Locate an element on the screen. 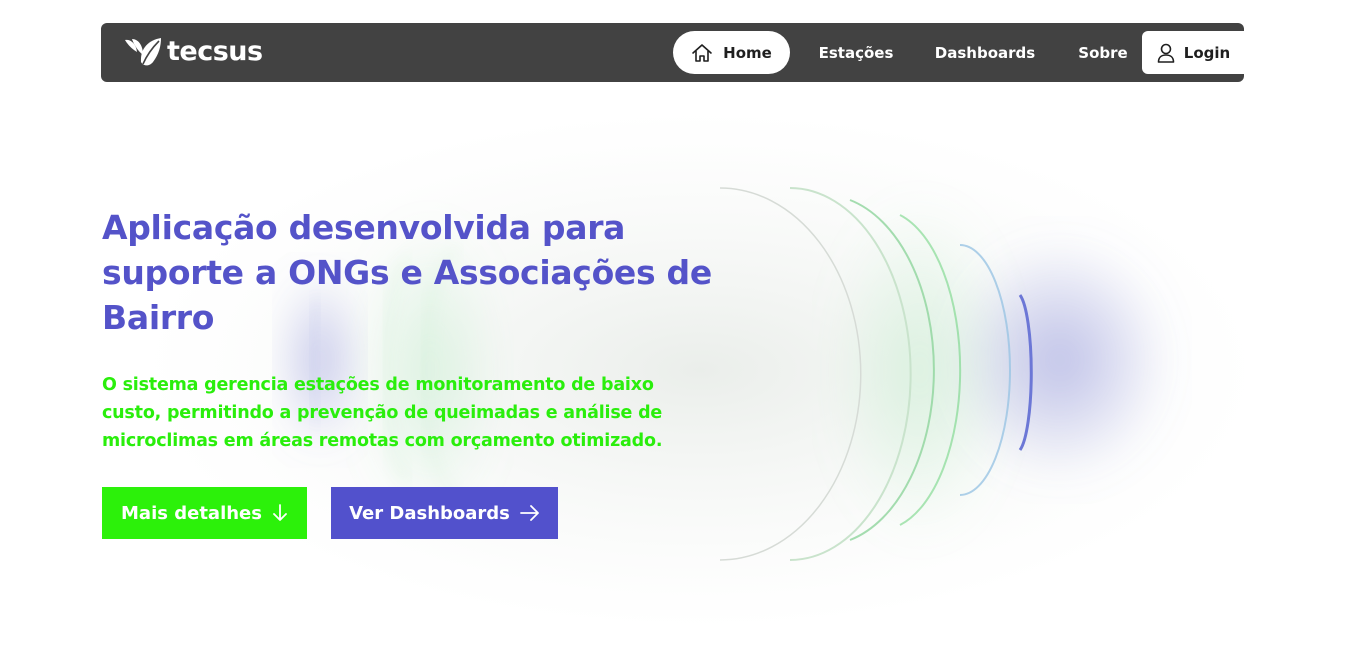  details-button: Mais detalhes is located at coordinates (204, 513).